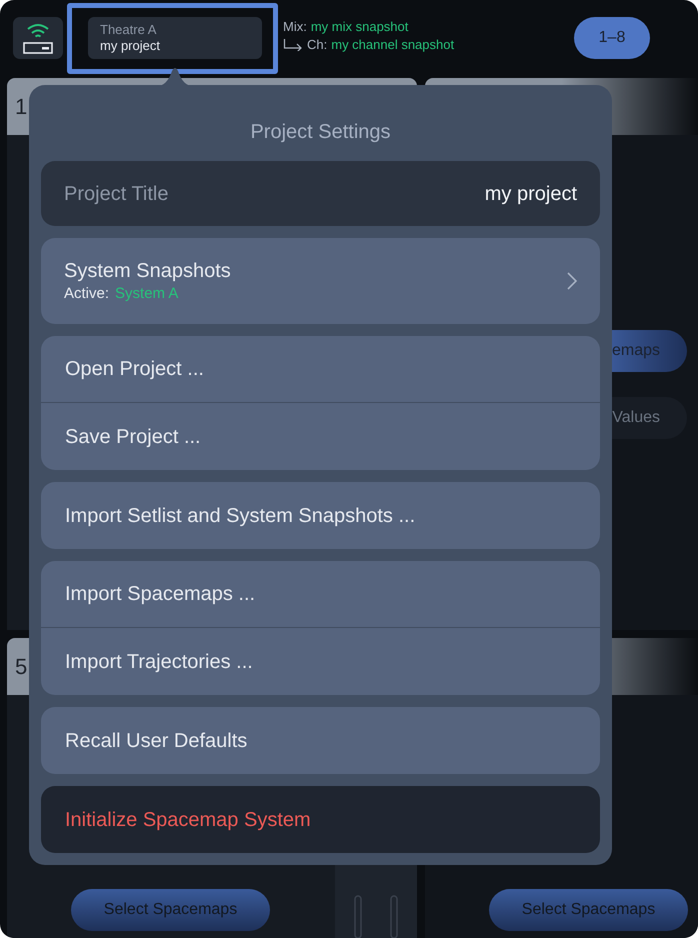 The width and height of the screenshot is (698, 938). What do you see at coordinates (21, 107) in the screenshot?
I see `panel-number: 1` at bounding box center [21, 107].